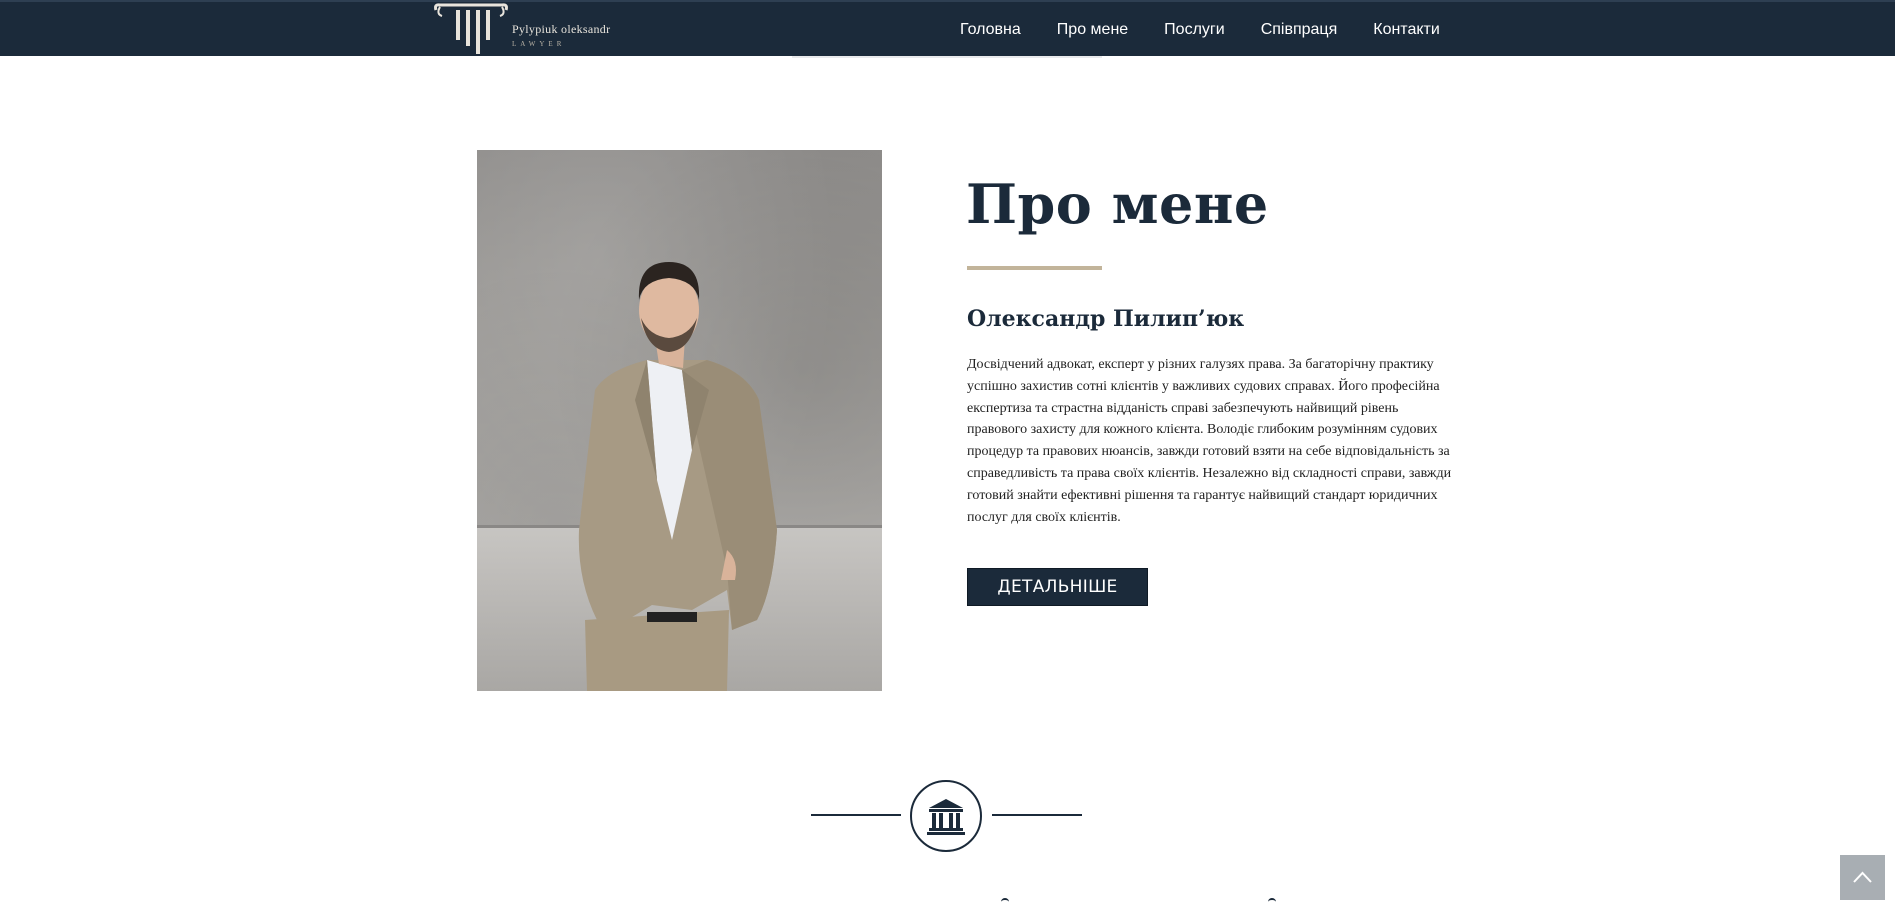  I want to click on lawyer-name: Олександр Пилип’юк, so click(1106, 319).